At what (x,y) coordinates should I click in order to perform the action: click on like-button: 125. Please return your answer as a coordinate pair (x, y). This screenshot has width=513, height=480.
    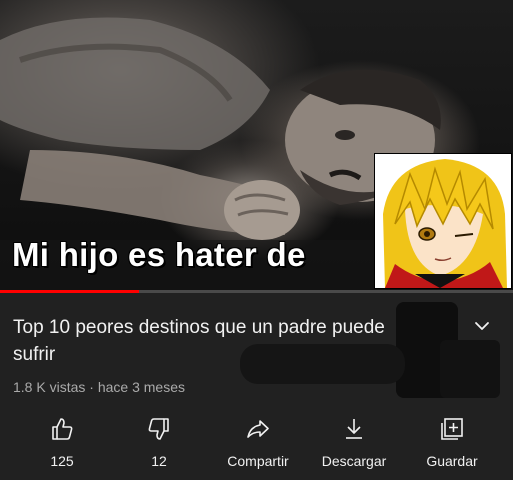
    Looking at the image, I should click on (62, 442).